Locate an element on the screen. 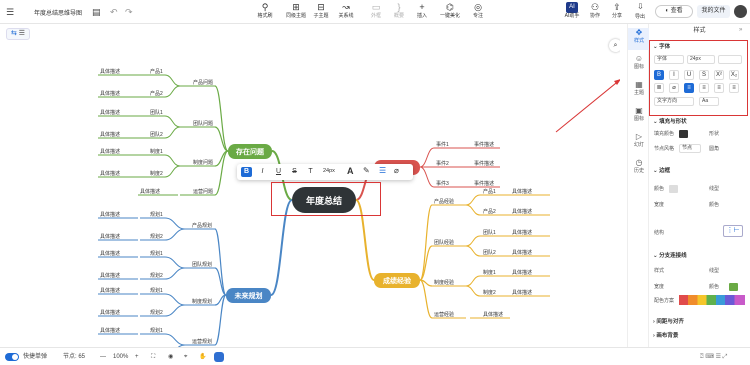 The width and height of the screenshot is (750, 365). zoom-level: 100% is located at coordinates (120, 357).